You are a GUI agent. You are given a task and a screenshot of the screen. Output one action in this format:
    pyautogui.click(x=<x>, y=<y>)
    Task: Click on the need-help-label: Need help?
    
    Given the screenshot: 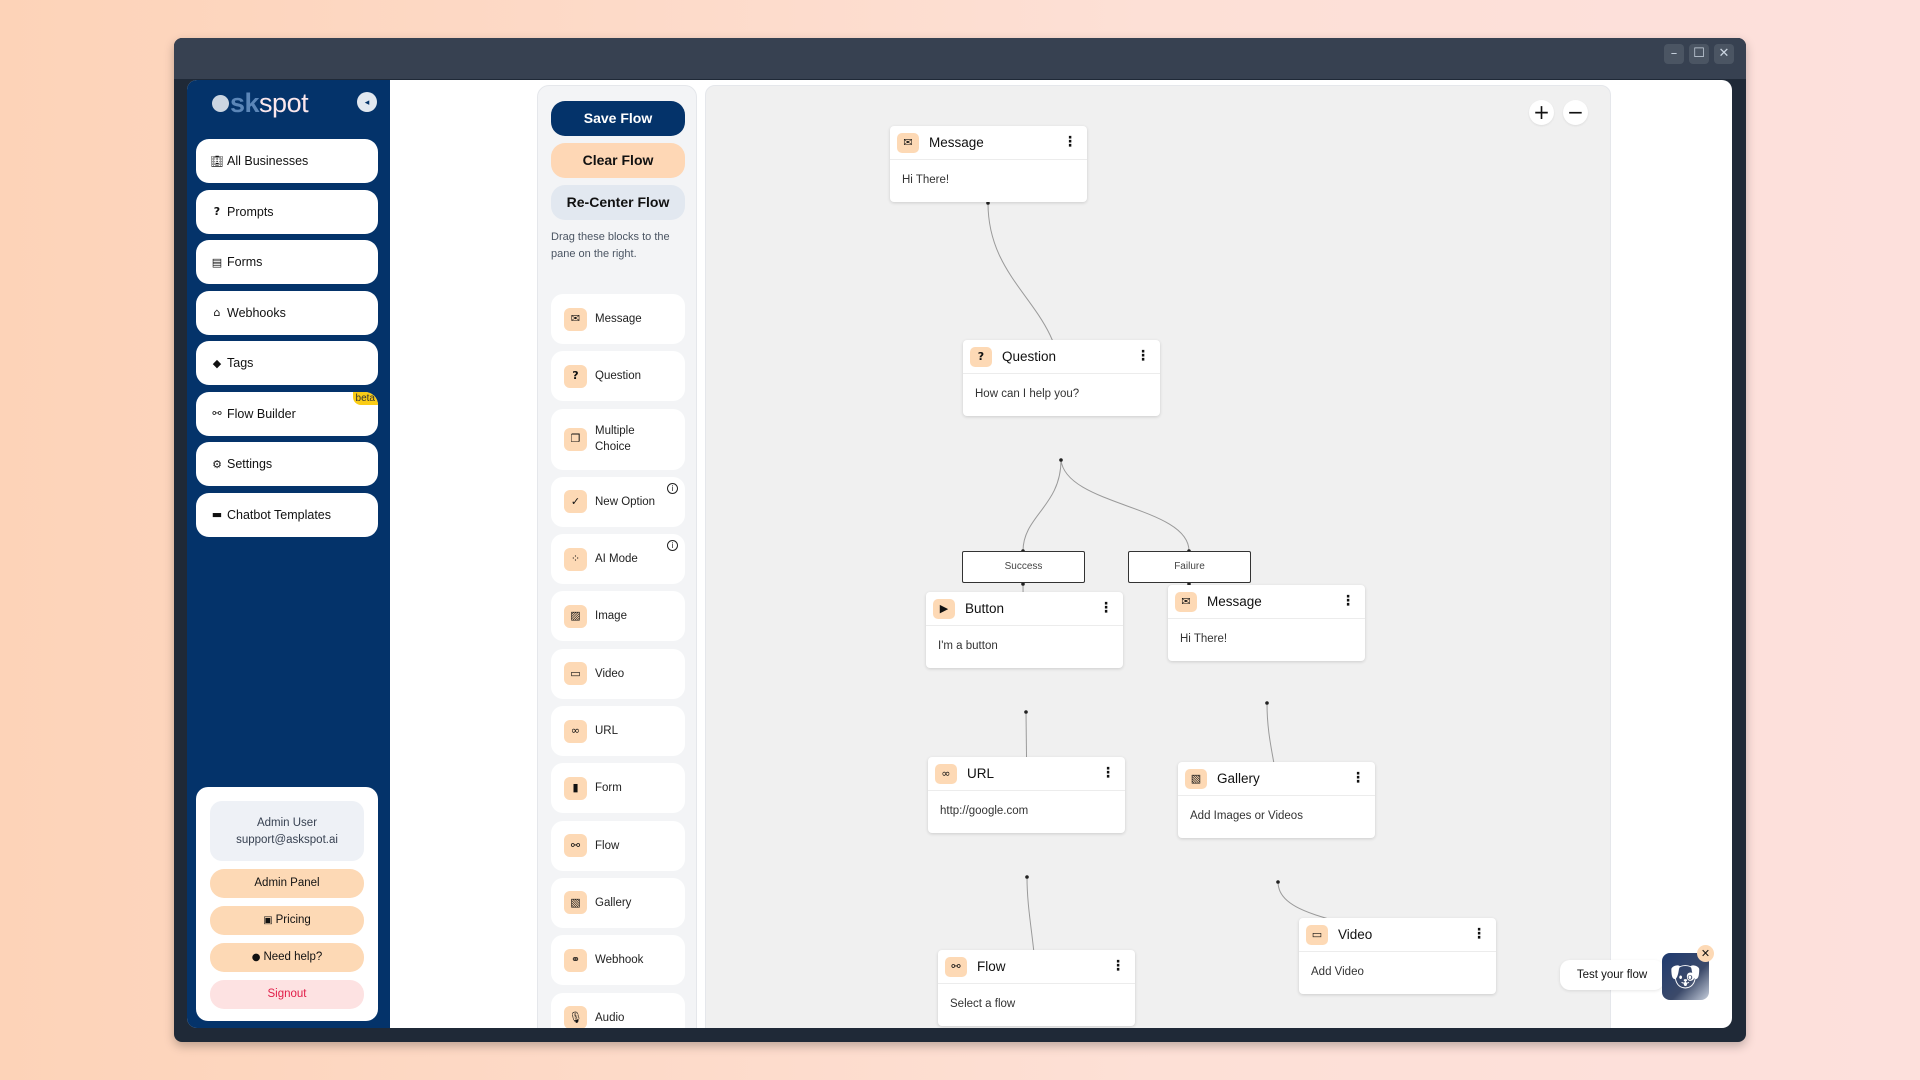 What is the action you would take?
    pyautogui.click(x=293, y=957)
    